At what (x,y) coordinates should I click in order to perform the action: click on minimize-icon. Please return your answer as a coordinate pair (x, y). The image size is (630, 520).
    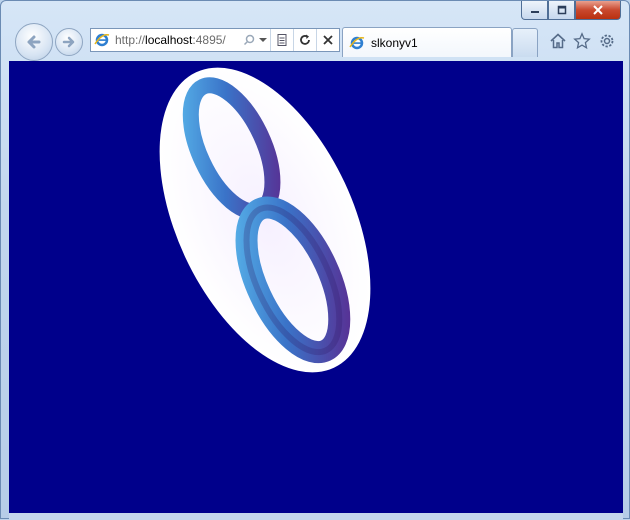
    Looking at the image, I should click on (534, 12).